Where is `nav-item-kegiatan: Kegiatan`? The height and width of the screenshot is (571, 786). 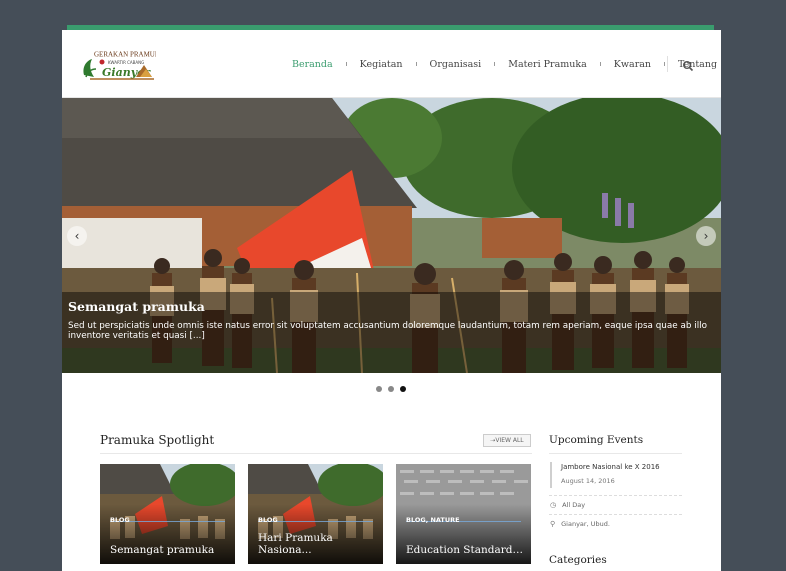 nav-item-kegiatan: Kegiatan is located at coordinates (381, 64).